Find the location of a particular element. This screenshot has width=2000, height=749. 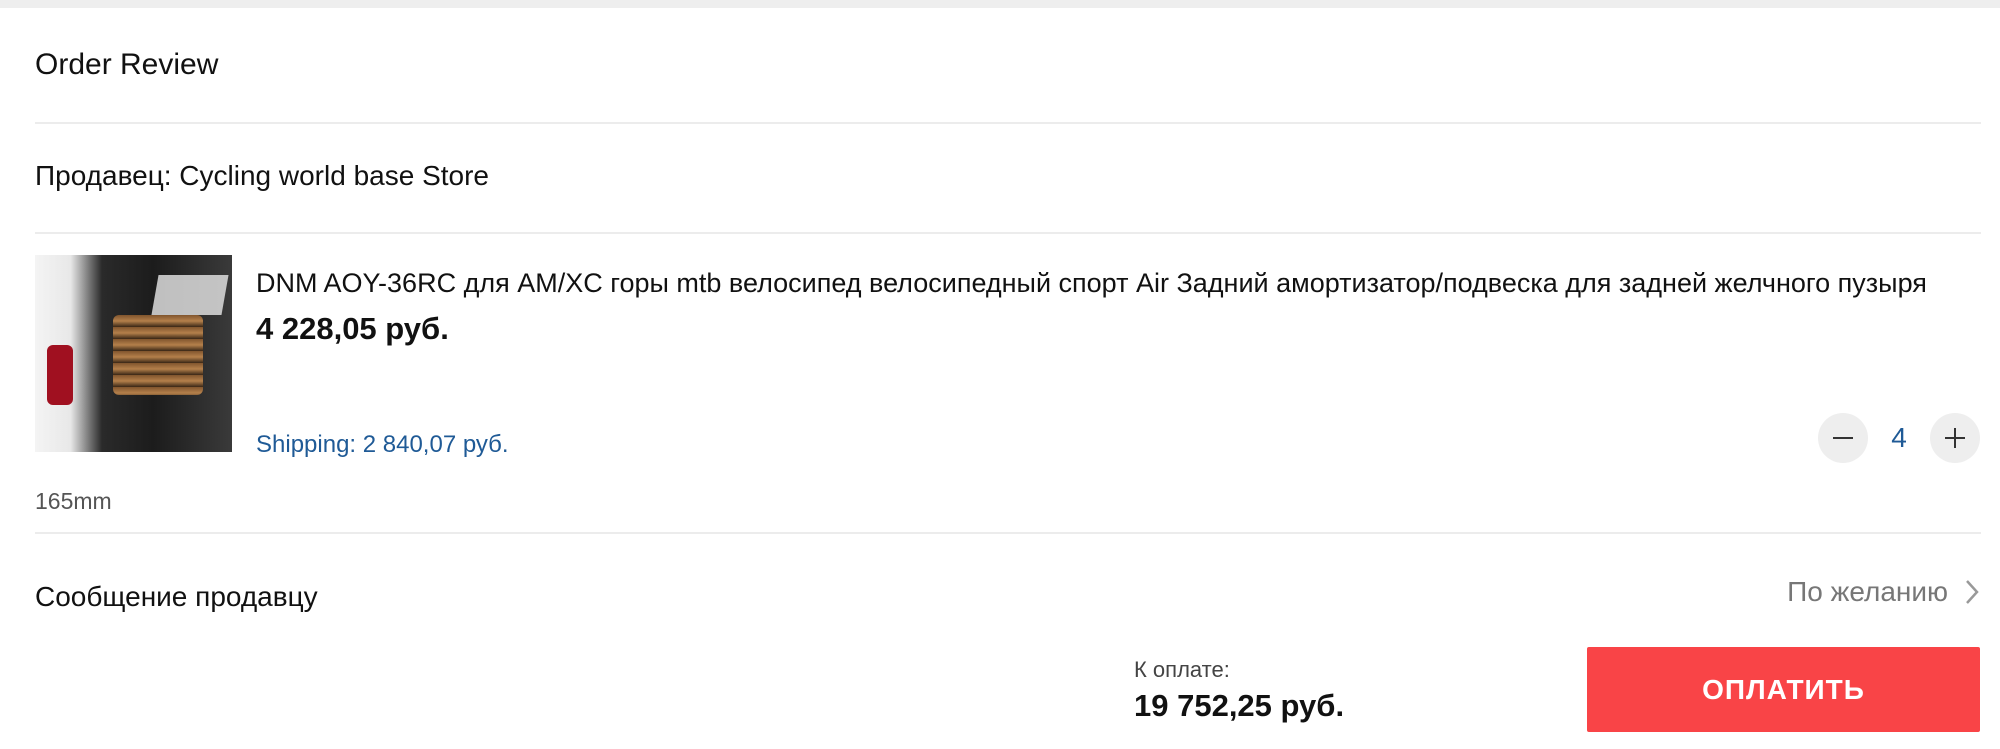

seller-message-label: Сообщение продавцу is located at coordinates (176, 596).